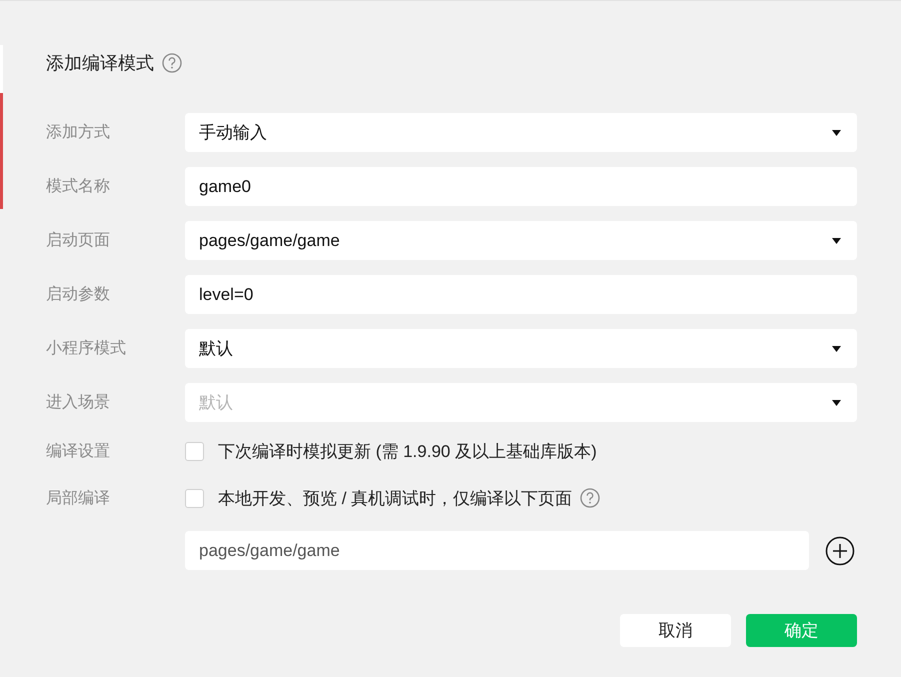  Describe the element at coordinates (78, 498) in the screenshot. I see `field-label: 局部编译` at that location.